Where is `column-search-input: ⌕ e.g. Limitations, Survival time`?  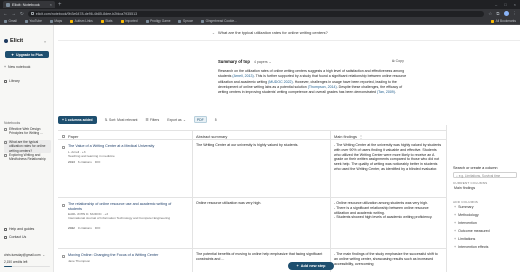
column-search-input: ⌕ e.g. Limitations, Survival time is located at coordinates (485, 175).